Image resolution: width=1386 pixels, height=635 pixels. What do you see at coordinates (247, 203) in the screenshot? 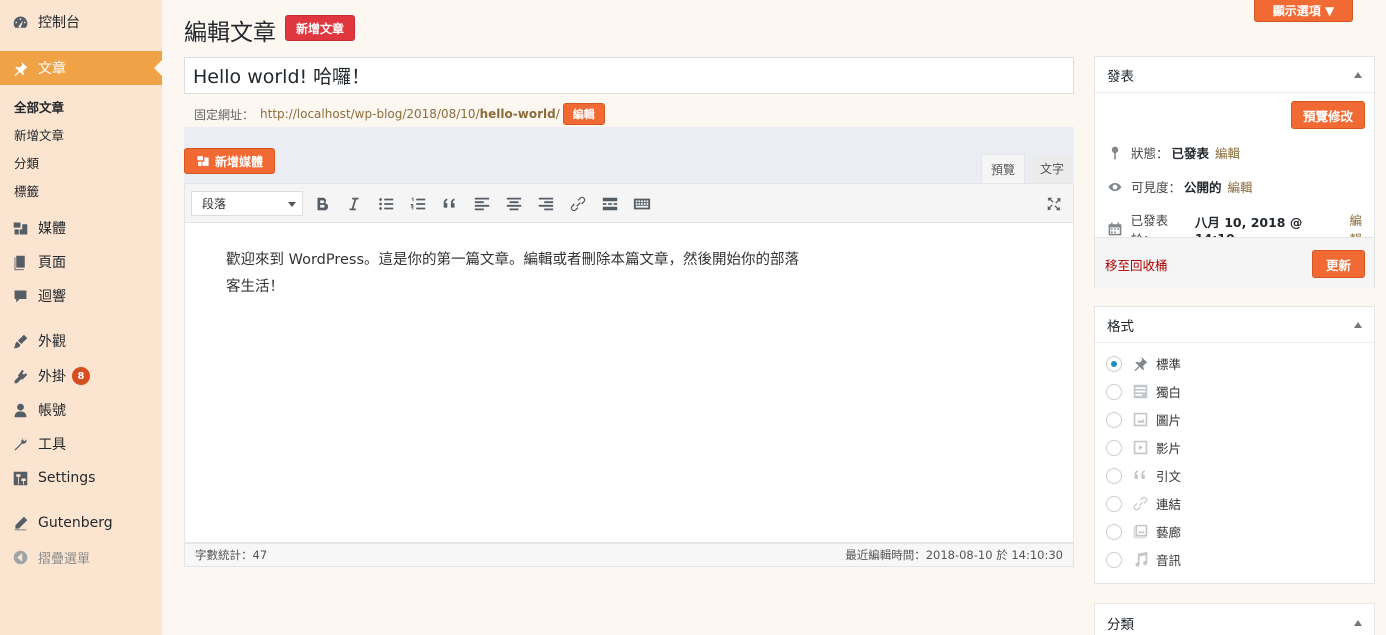
I see `paragraph-format-select: 段落` at bounding box center [247, 203].